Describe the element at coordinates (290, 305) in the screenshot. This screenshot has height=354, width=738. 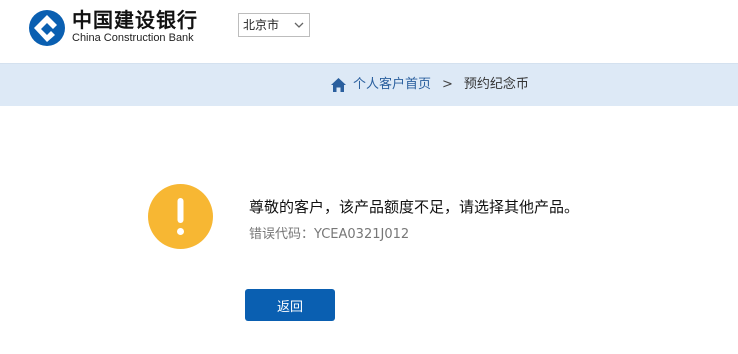
I see `back-button: 返回` at that location.